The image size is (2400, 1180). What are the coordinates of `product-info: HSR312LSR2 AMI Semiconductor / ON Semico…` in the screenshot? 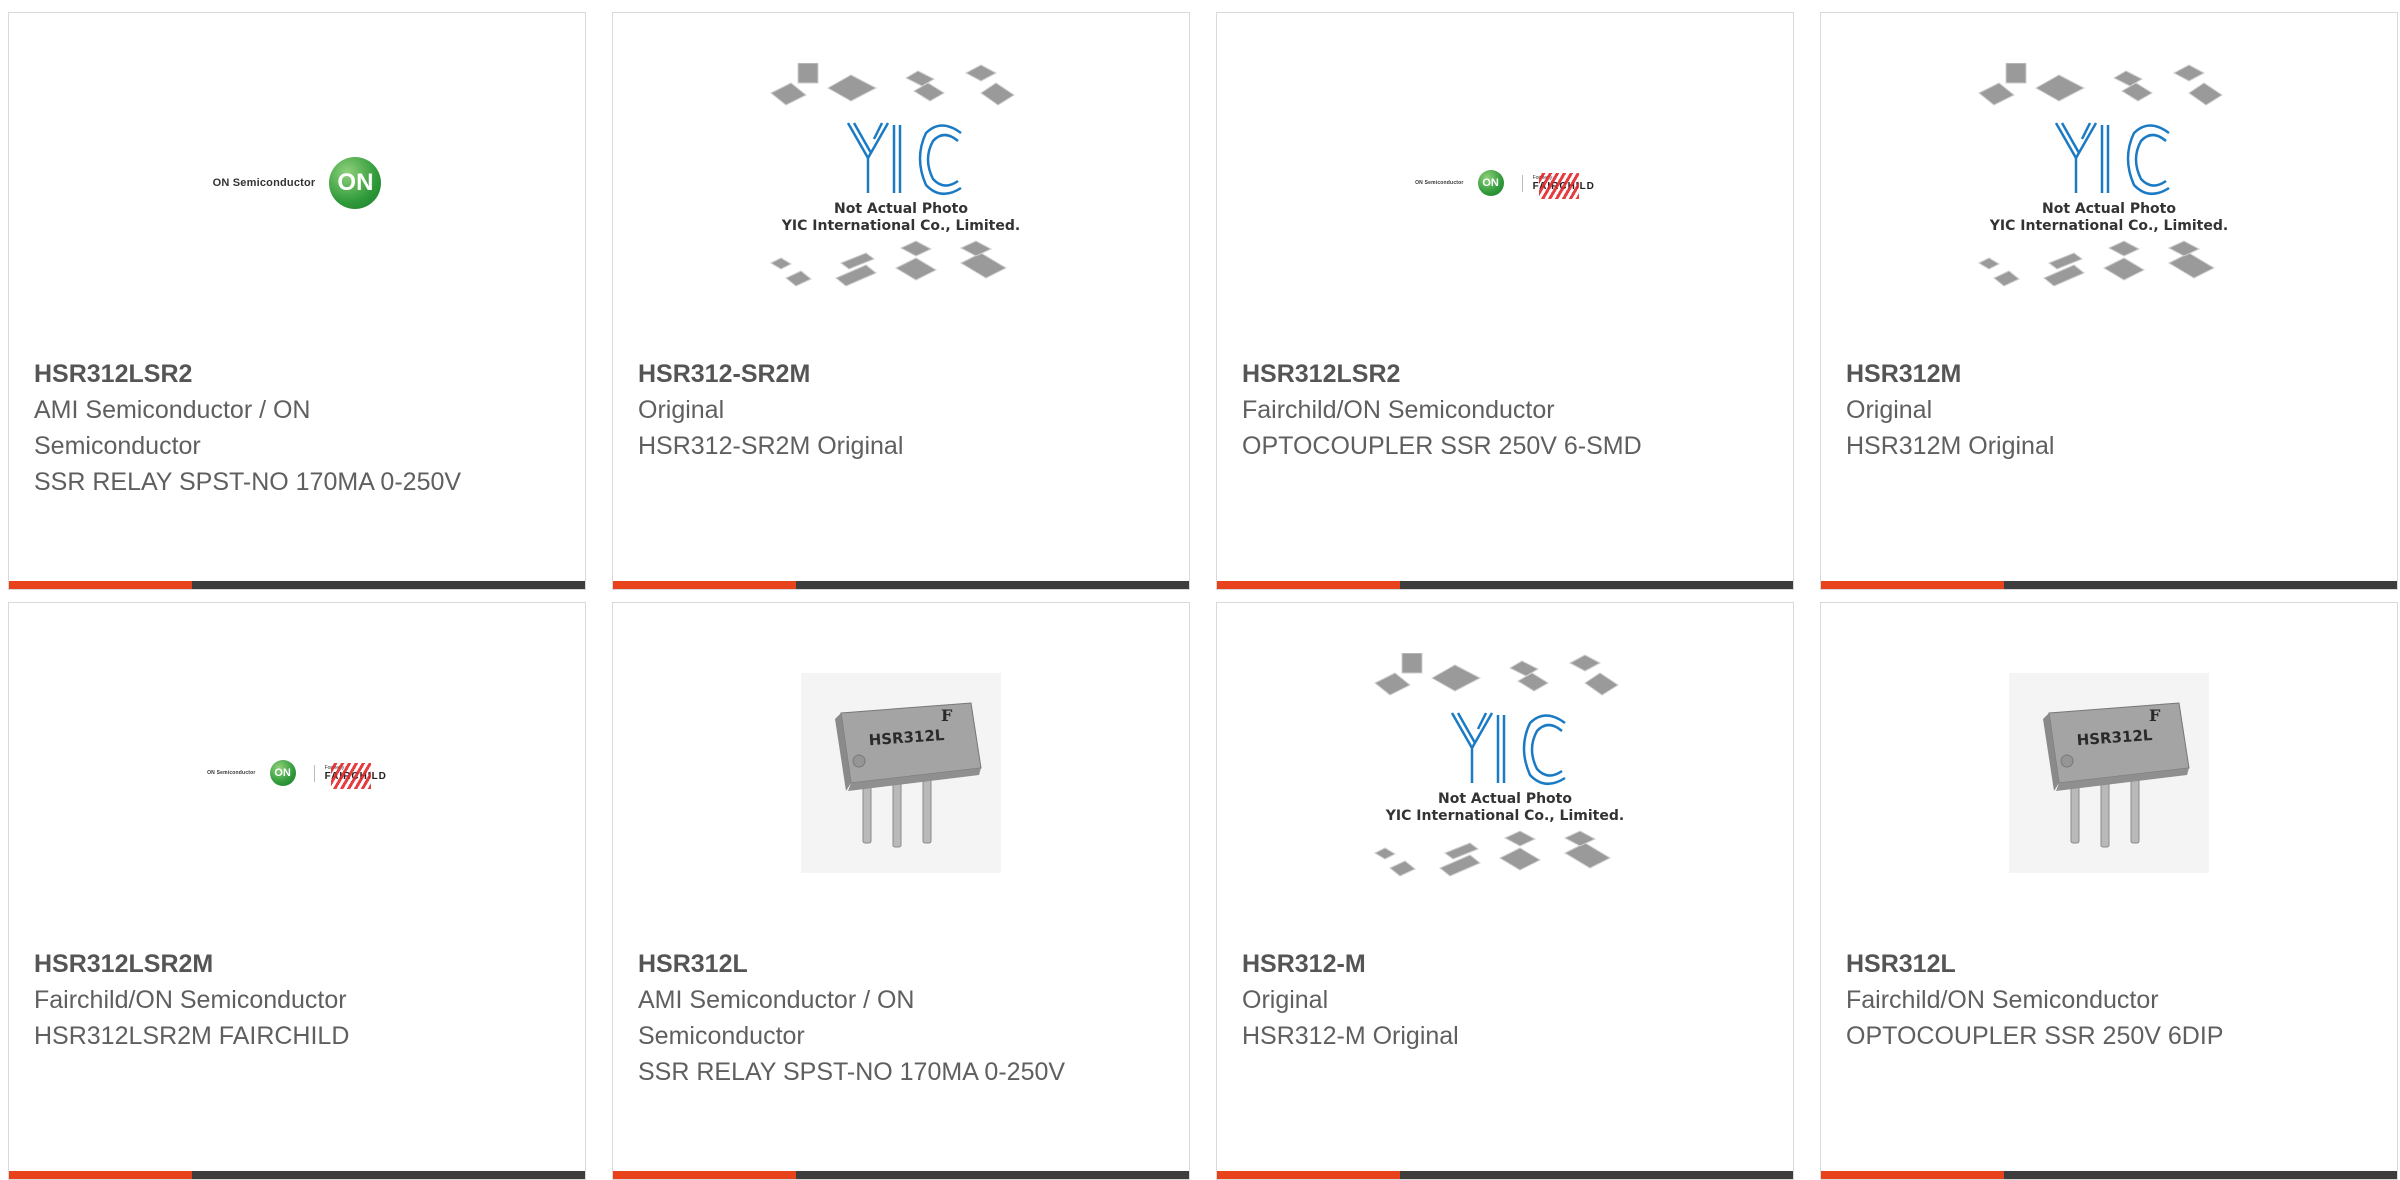 It's located at (254, 428).